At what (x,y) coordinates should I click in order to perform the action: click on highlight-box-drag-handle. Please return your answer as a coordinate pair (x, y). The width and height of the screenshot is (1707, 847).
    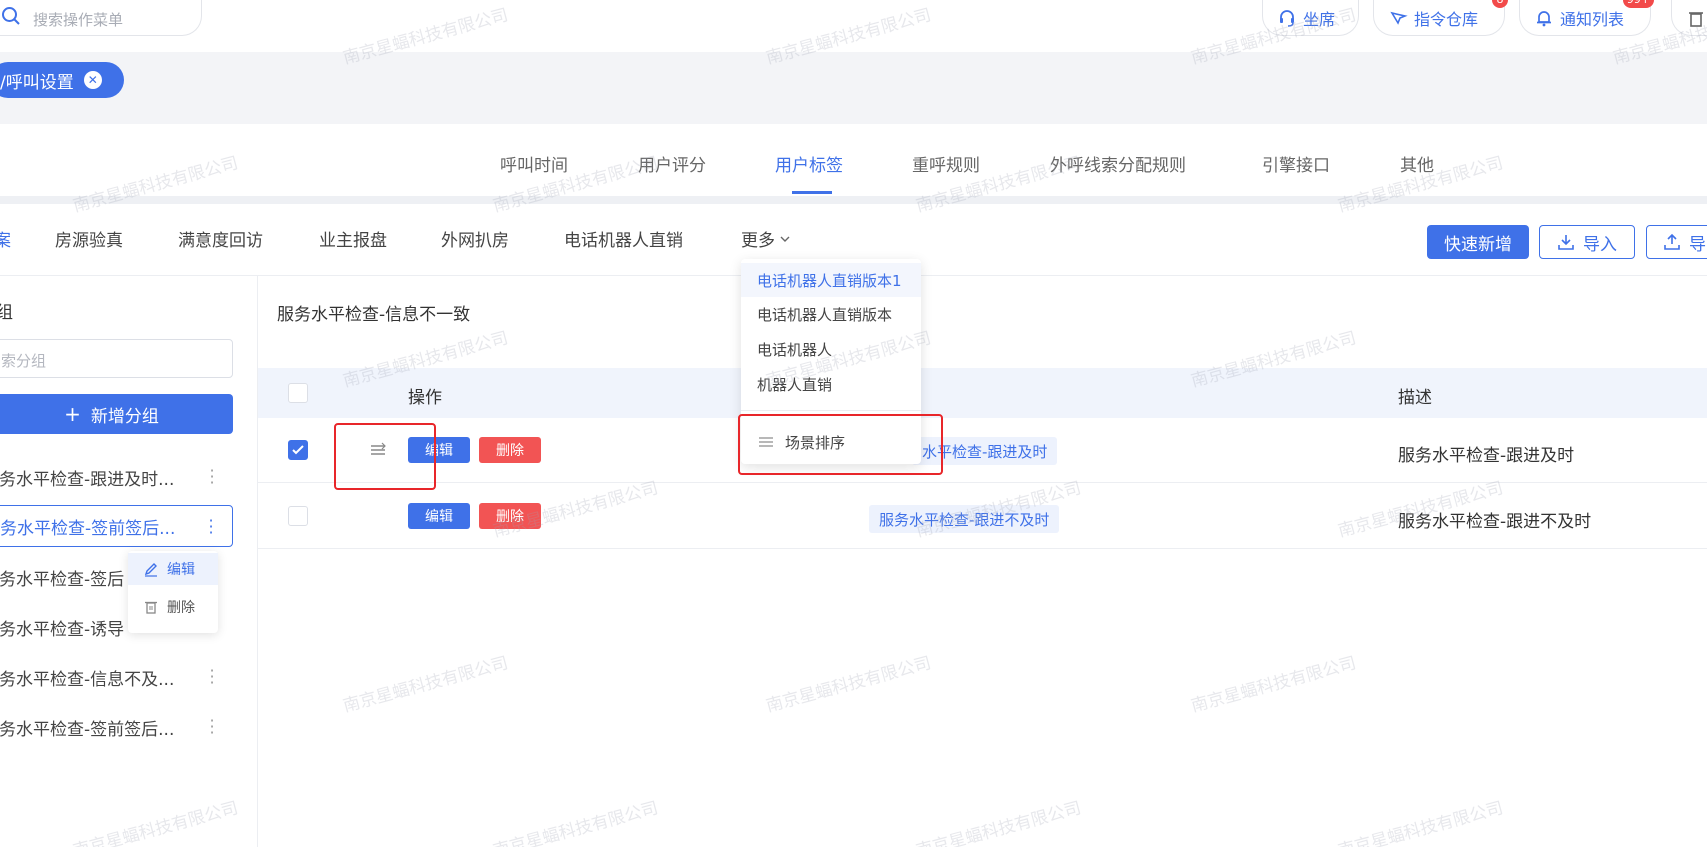
    Looking at the image, I should click on (385, 456).